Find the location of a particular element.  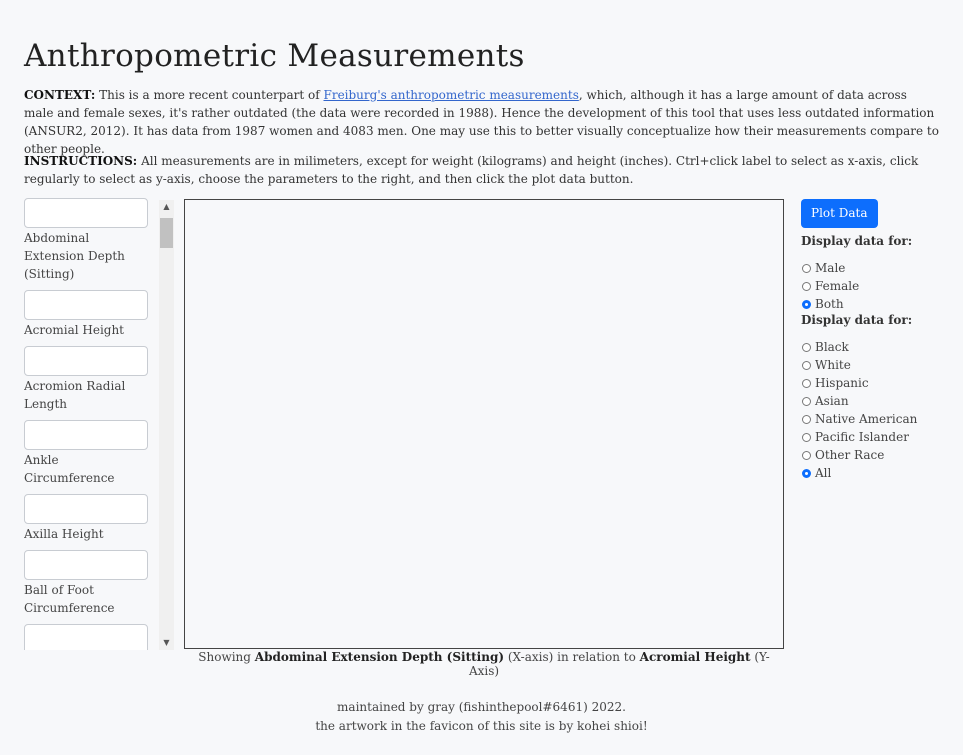

race-option-pacific-islander: Pacific Islander is located at coordinates (881, 437).